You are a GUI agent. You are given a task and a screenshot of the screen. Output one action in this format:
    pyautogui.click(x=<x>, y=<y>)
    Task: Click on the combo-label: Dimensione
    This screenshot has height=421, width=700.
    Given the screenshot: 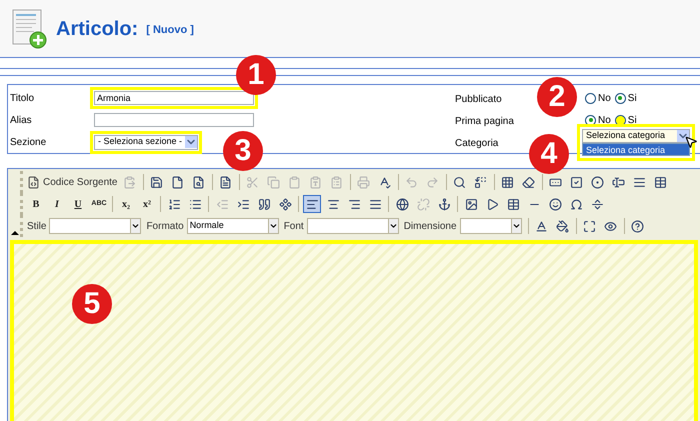 What is the action you would take?
    pyautogui.click(x=430, y=227)
    